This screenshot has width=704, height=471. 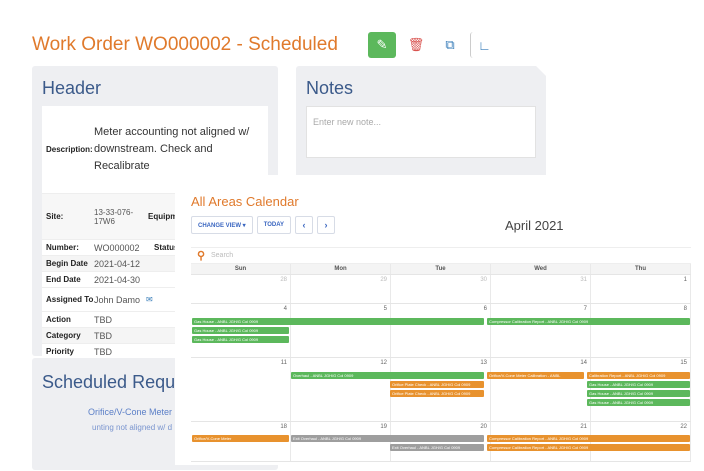 What do you see at coordinates (541, 389) in the screenshot?
I see `calendar-day: 14` at bounding box center [541, 389].